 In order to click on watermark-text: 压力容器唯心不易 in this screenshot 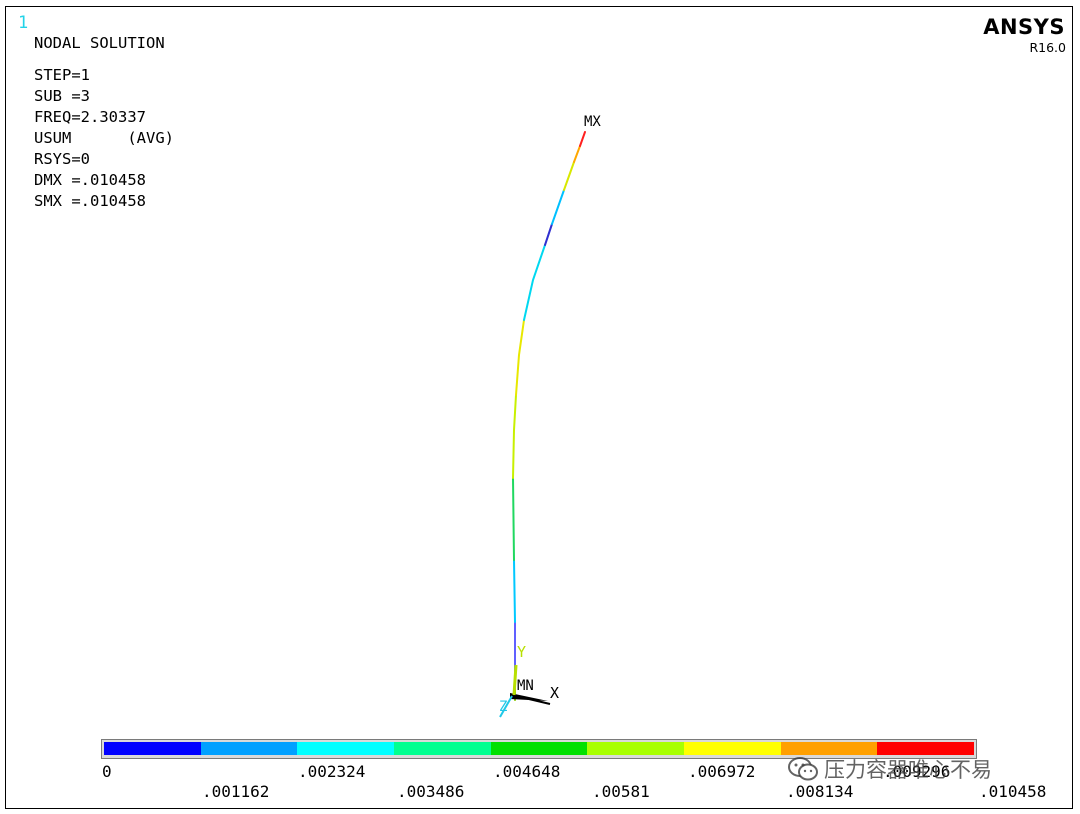, I will do `click(908, 770)`.